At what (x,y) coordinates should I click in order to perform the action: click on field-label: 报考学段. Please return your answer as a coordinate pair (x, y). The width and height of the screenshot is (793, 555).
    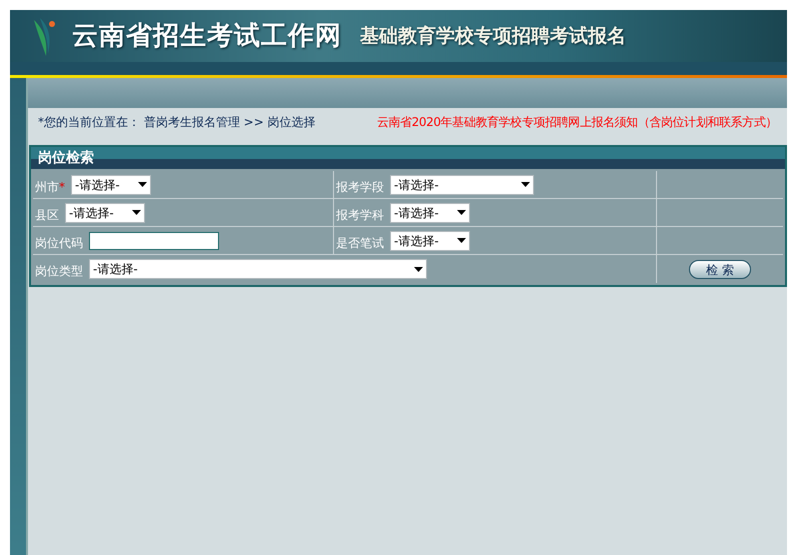
    Looking at the image, I should click on (360, 187).